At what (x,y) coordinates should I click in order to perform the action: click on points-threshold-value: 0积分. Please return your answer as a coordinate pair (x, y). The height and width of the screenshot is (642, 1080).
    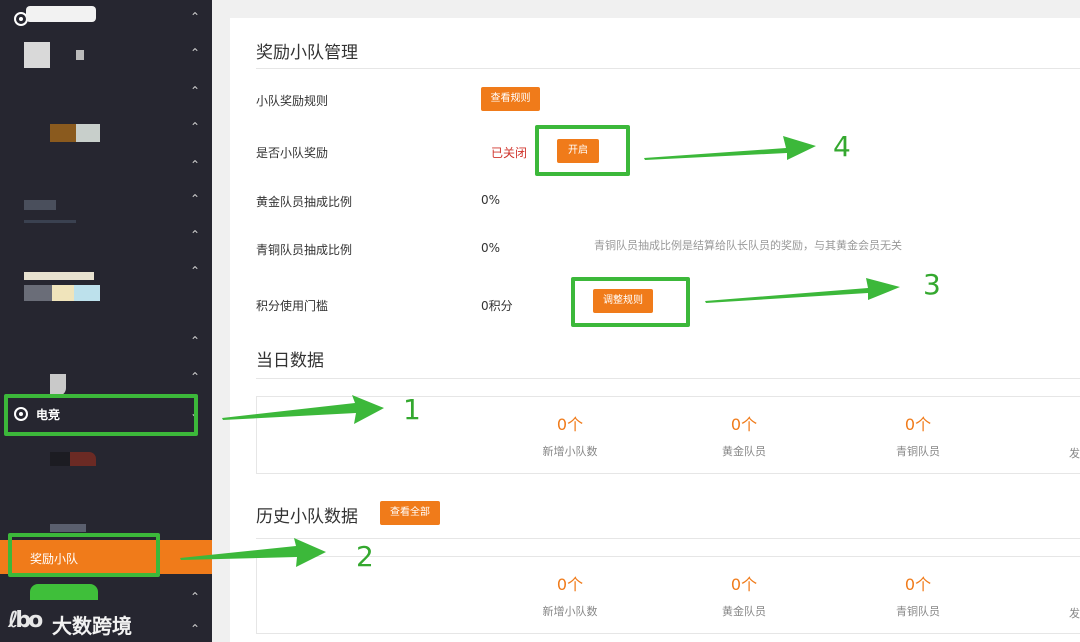
    Looking at the image, I should click on (497, 306).